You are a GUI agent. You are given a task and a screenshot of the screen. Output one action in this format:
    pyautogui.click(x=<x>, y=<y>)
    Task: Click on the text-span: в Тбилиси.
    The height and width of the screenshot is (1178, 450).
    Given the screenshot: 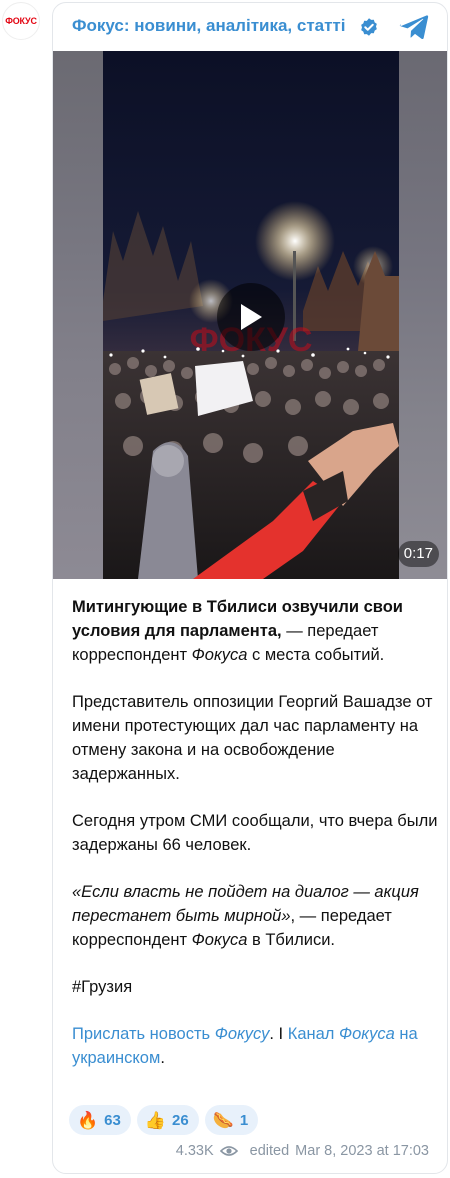 What is the action you would take?
    pyautogui.click(x=291, y=940)
    